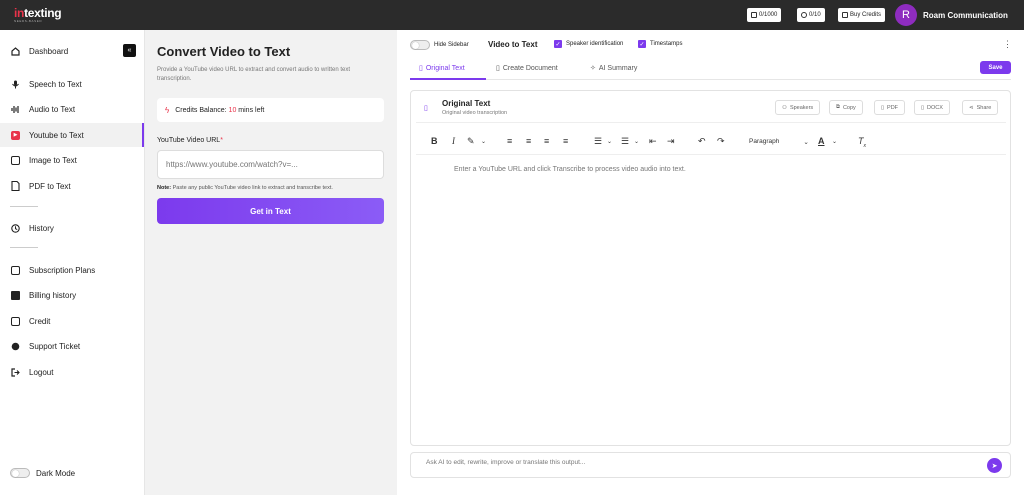 The width and height of the screenshot is (1024, 495). I want to click on timer-counter: 0/10, so click(811, 15).